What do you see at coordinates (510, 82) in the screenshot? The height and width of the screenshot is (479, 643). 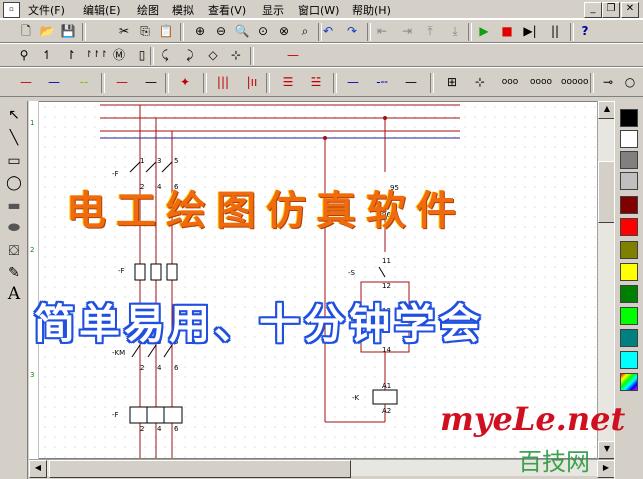 I see `terminal-2-icon: ooo` at bounding box center [510, 82].